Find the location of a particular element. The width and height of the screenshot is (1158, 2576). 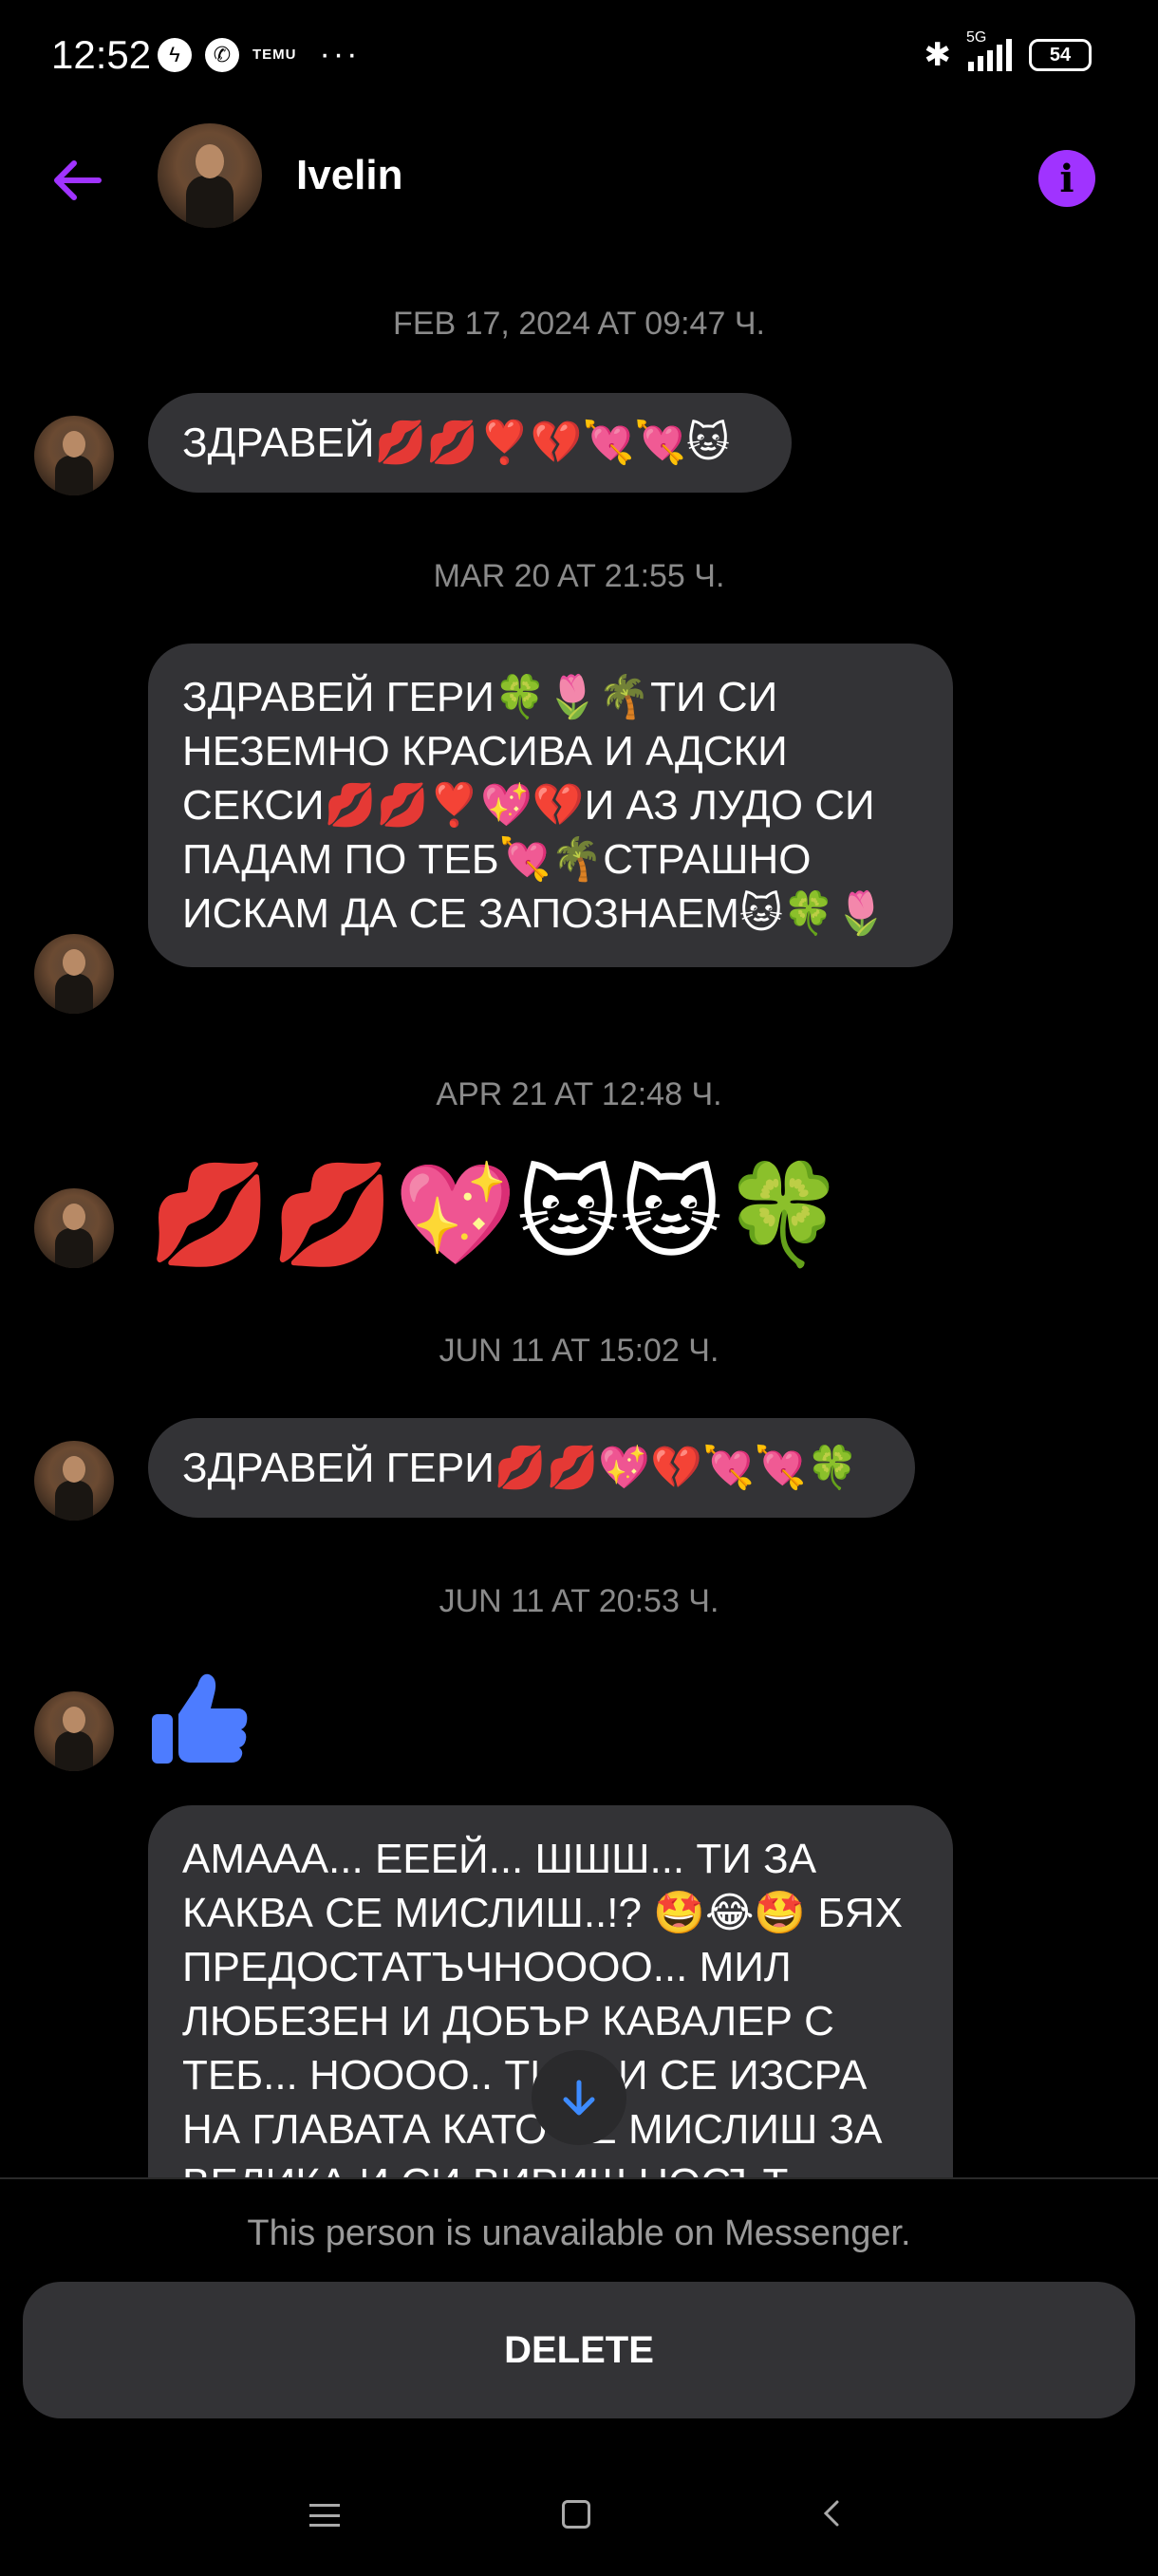

scroll-to-bottom-button is located at coordinates (579, 2097).